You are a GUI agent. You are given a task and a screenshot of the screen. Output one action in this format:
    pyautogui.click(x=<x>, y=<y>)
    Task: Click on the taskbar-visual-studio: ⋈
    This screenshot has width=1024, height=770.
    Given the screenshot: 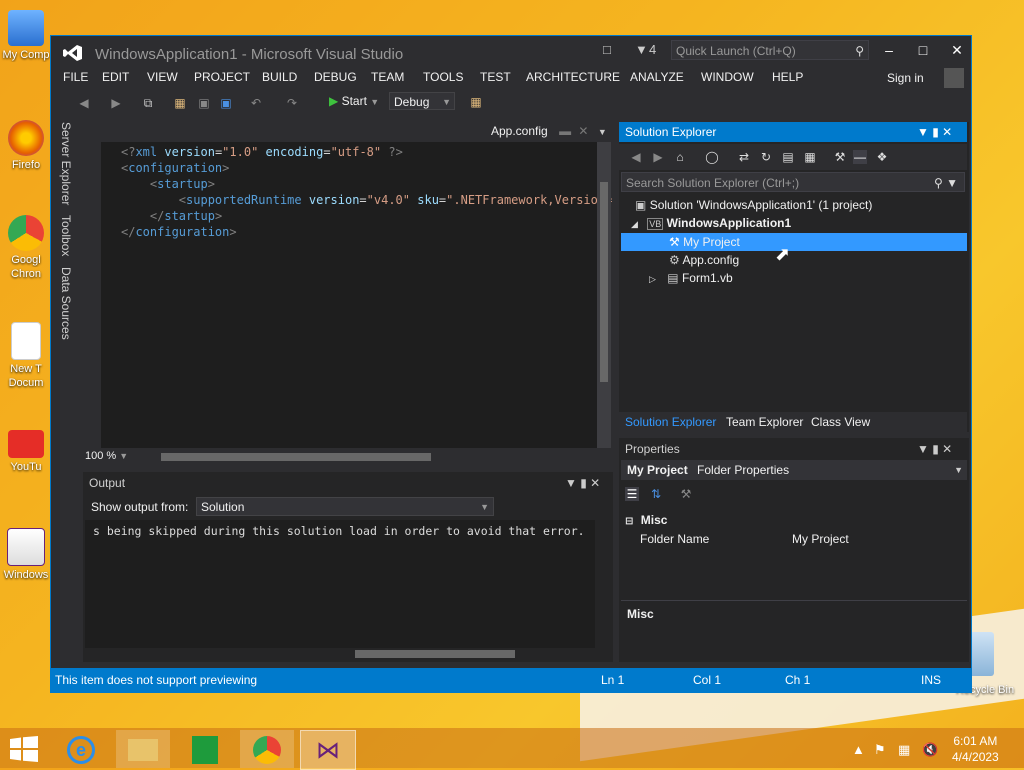 What is the action you would take?
    pyautogui.click(x=328, y=750)
    